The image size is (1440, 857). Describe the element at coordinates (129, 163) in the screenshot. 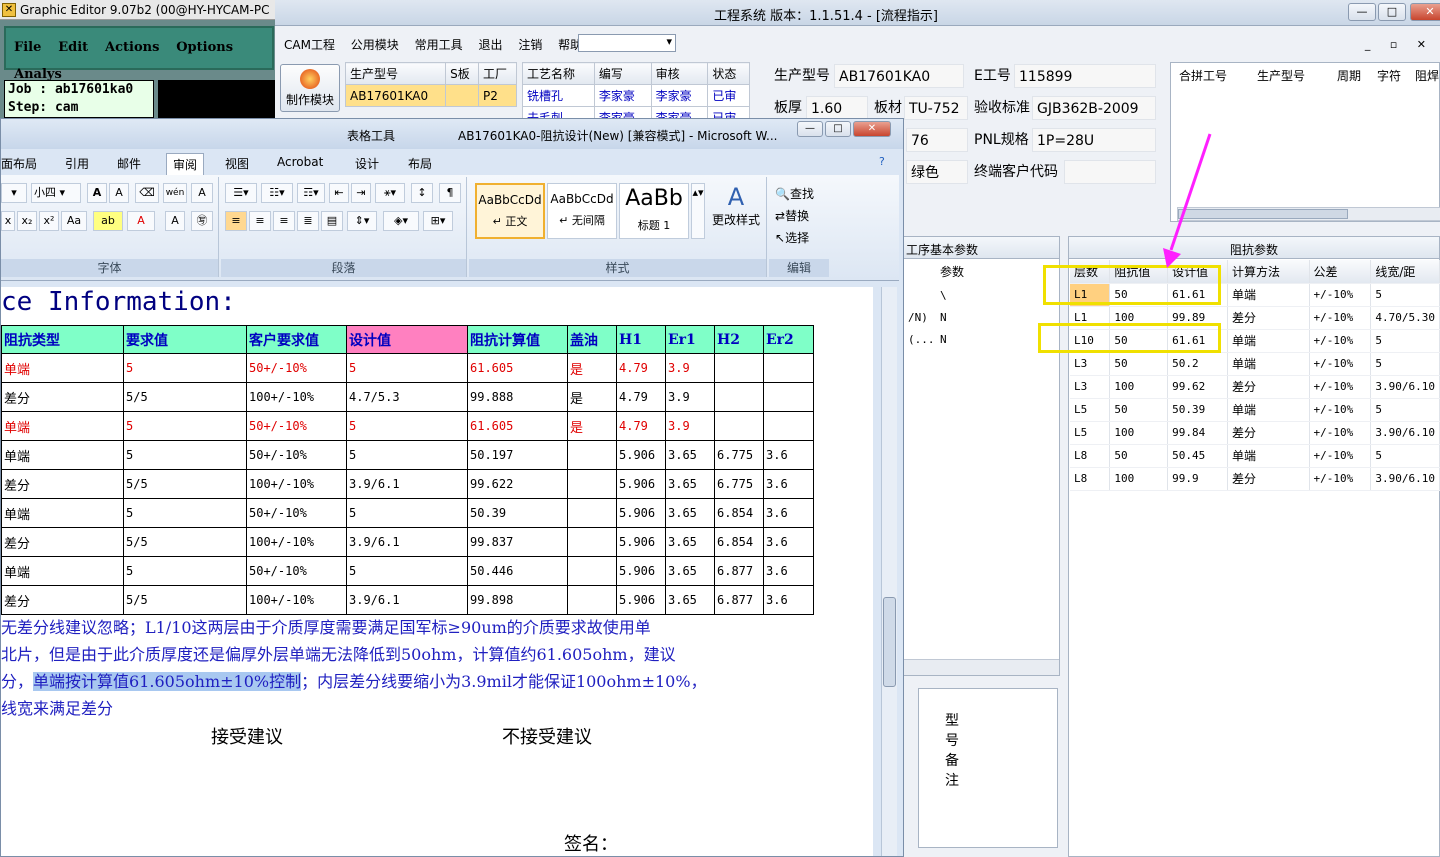

I see `tab-mailings: 邮件` at that location.